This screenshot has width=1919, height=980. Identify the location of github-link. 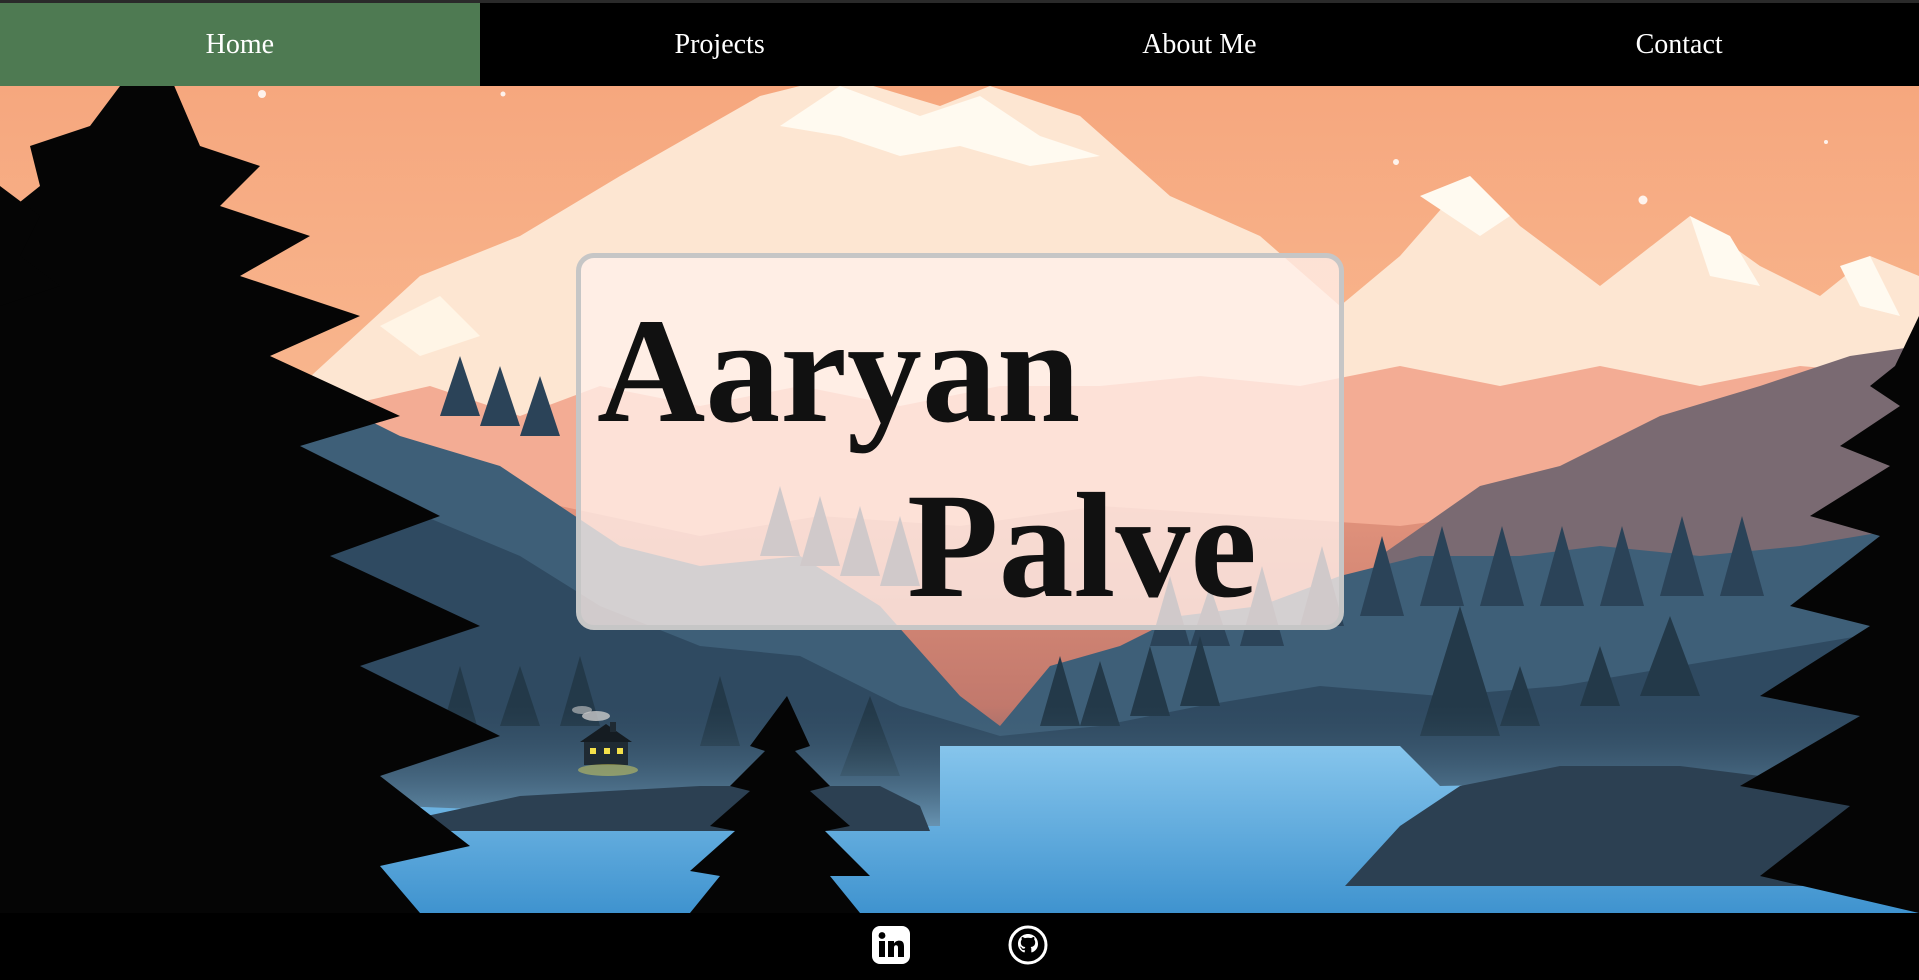
(1028, 945).